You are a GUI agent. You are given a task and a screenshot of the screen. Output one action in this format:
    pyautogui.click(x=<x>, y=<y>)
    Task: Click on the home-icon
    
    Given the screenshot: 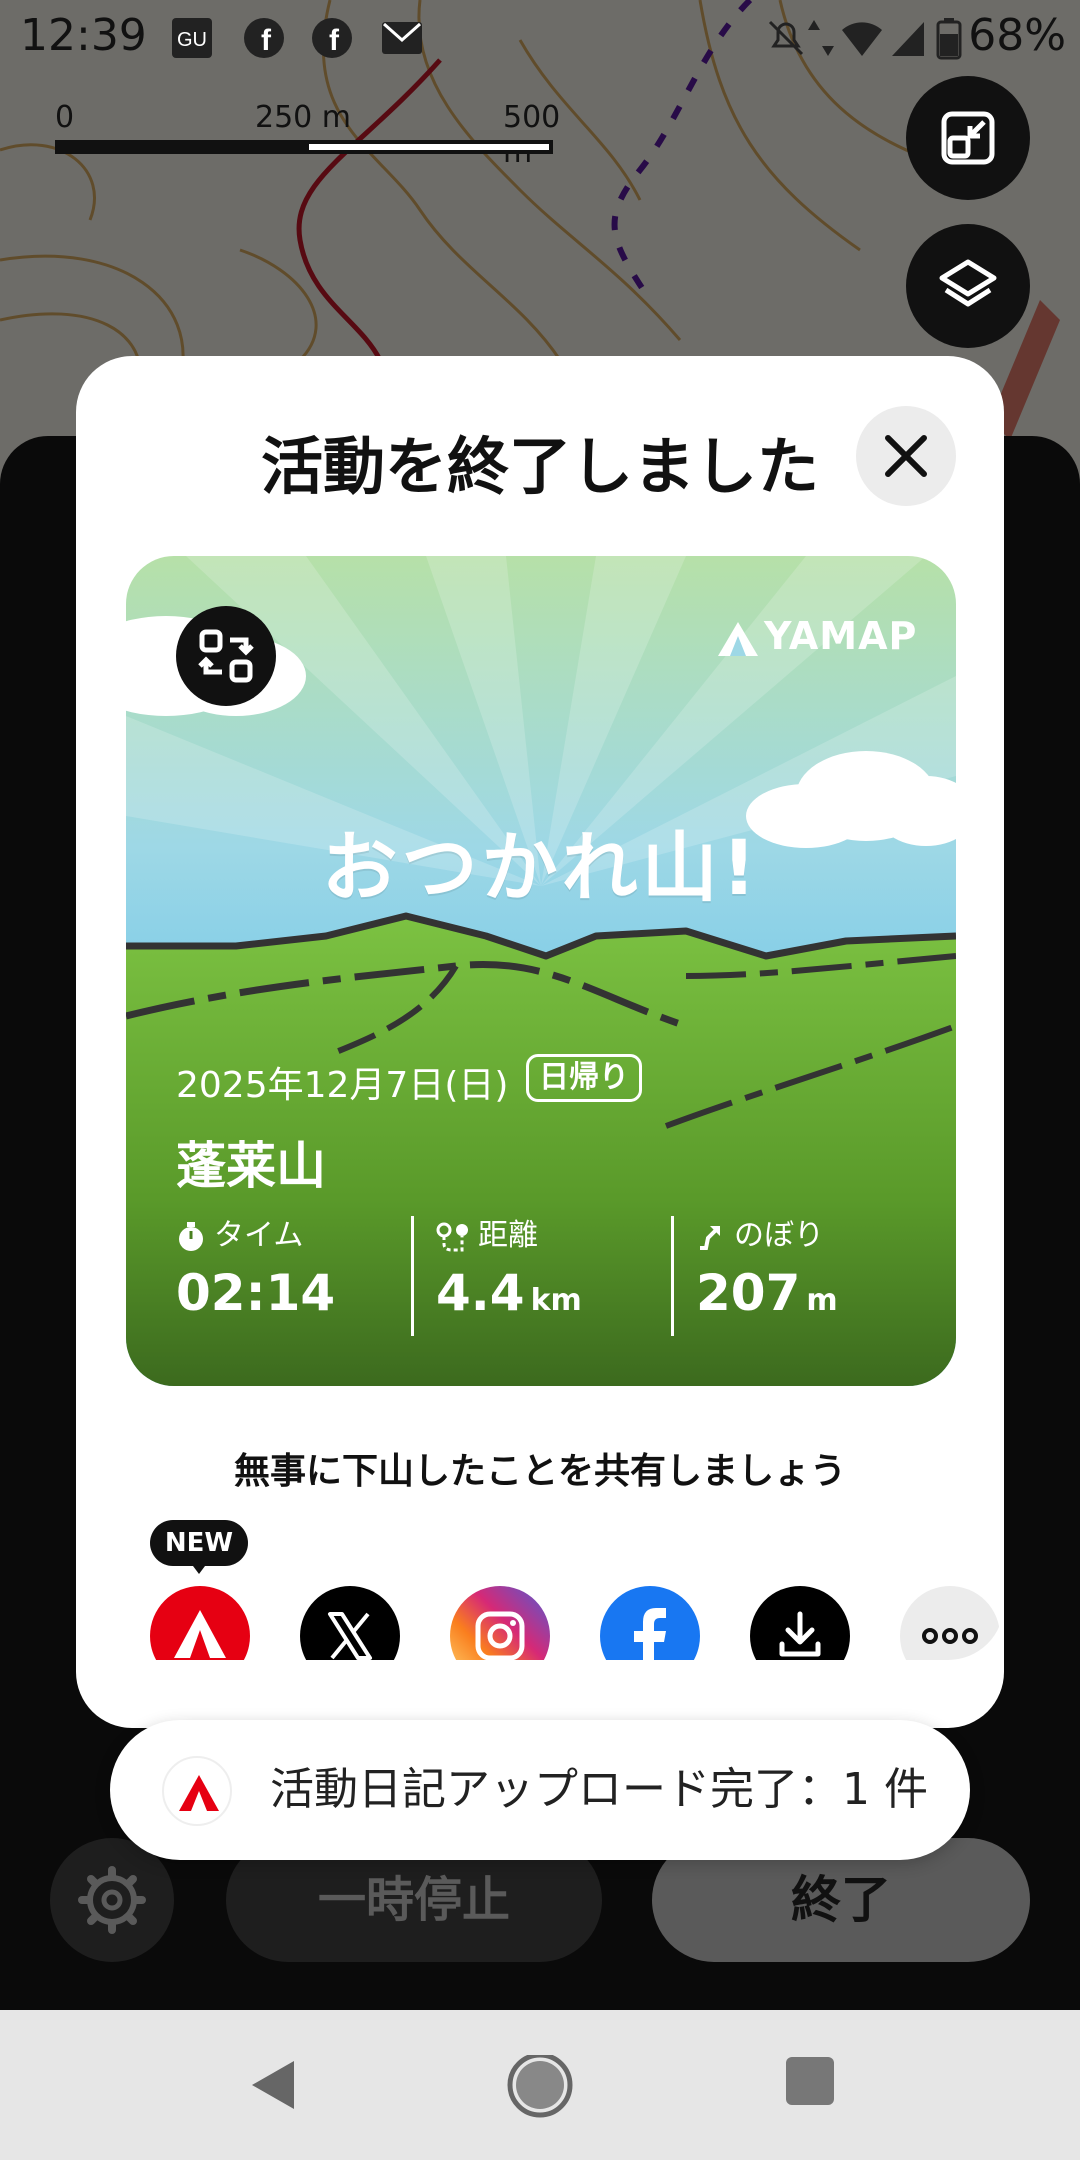 What is the action you would take?
    pyautogui.click(x=540, y=2089)
    